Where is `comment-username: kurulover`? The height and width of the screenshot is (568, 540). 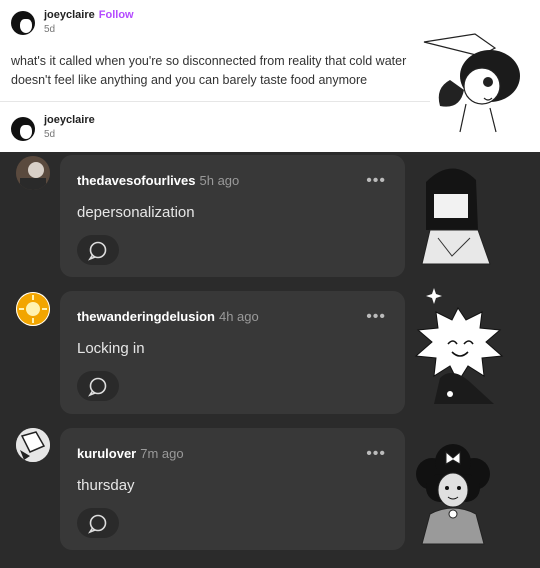 comment-username: kurulover is located at coordinates (106, 453).